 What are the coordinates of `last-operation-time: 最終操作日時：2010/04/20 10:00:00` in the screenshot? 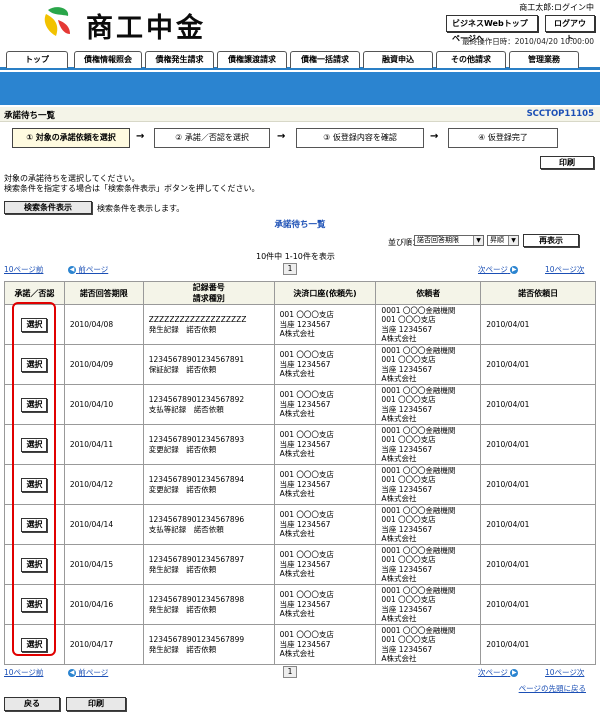 It's located at (528, 41).